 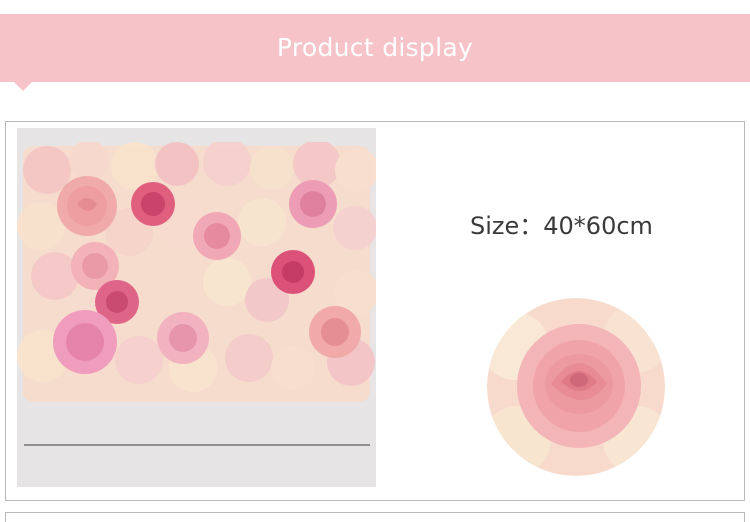 What do you see at coordinates (598, 226) in the screenshot?
I see `size-value: 40*60cm` at bounding box center [598, 226].